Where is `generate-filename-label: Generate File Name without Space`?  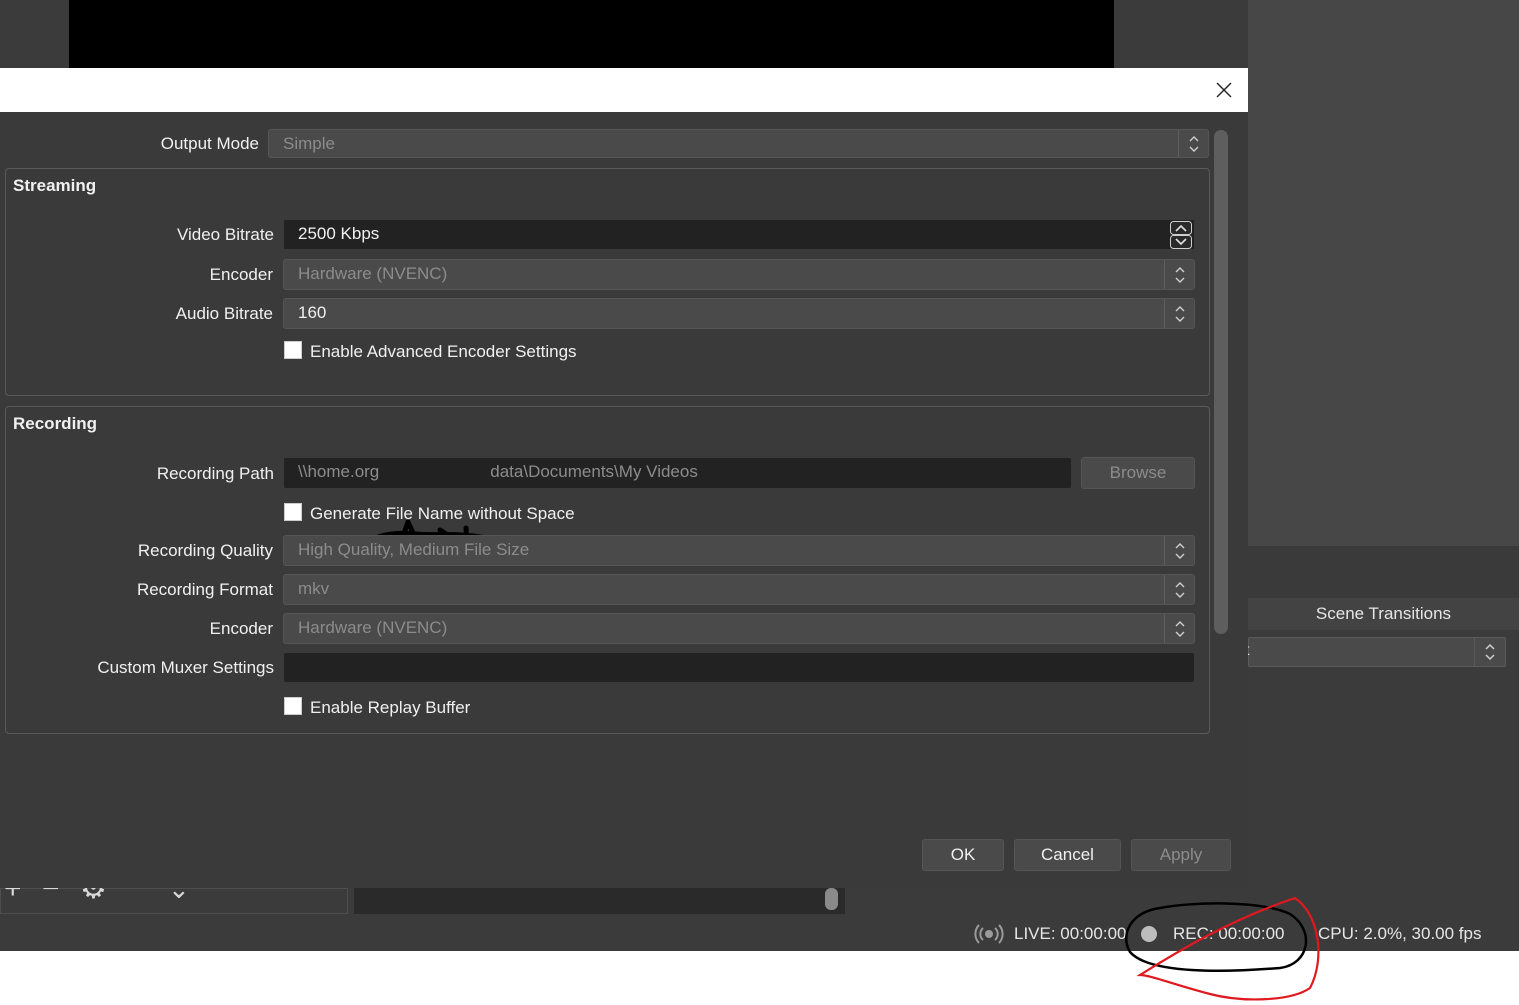
generate-filename-label: Generate File Name without Space is located at coordinates (442, 513).